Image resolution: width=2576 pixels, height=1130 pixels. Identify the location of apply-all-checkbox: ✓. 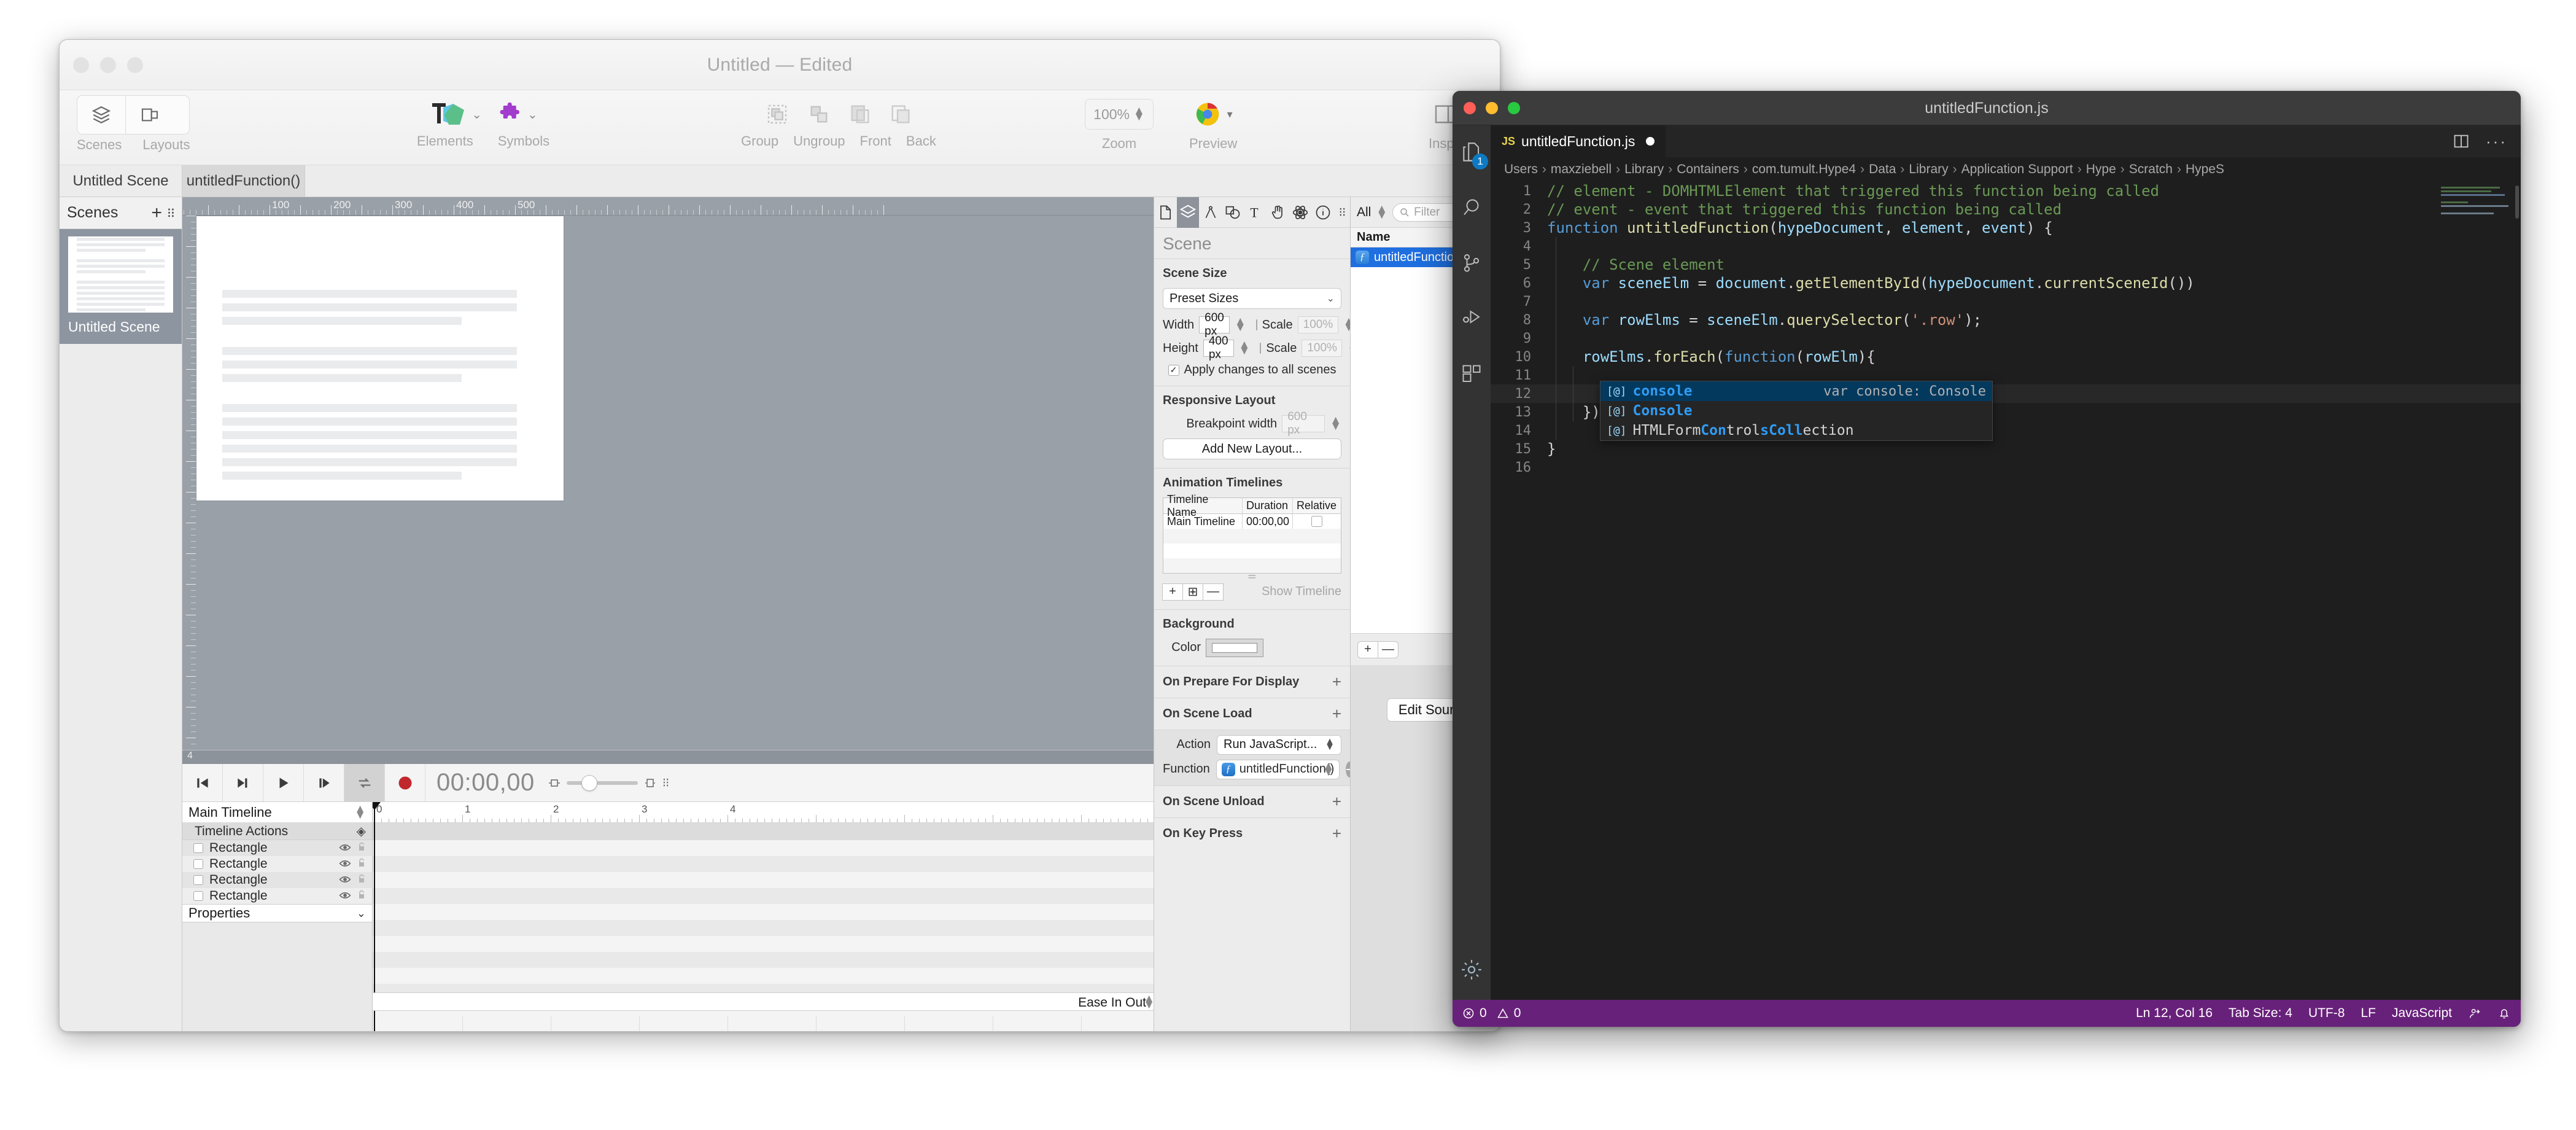
(1173, 370).